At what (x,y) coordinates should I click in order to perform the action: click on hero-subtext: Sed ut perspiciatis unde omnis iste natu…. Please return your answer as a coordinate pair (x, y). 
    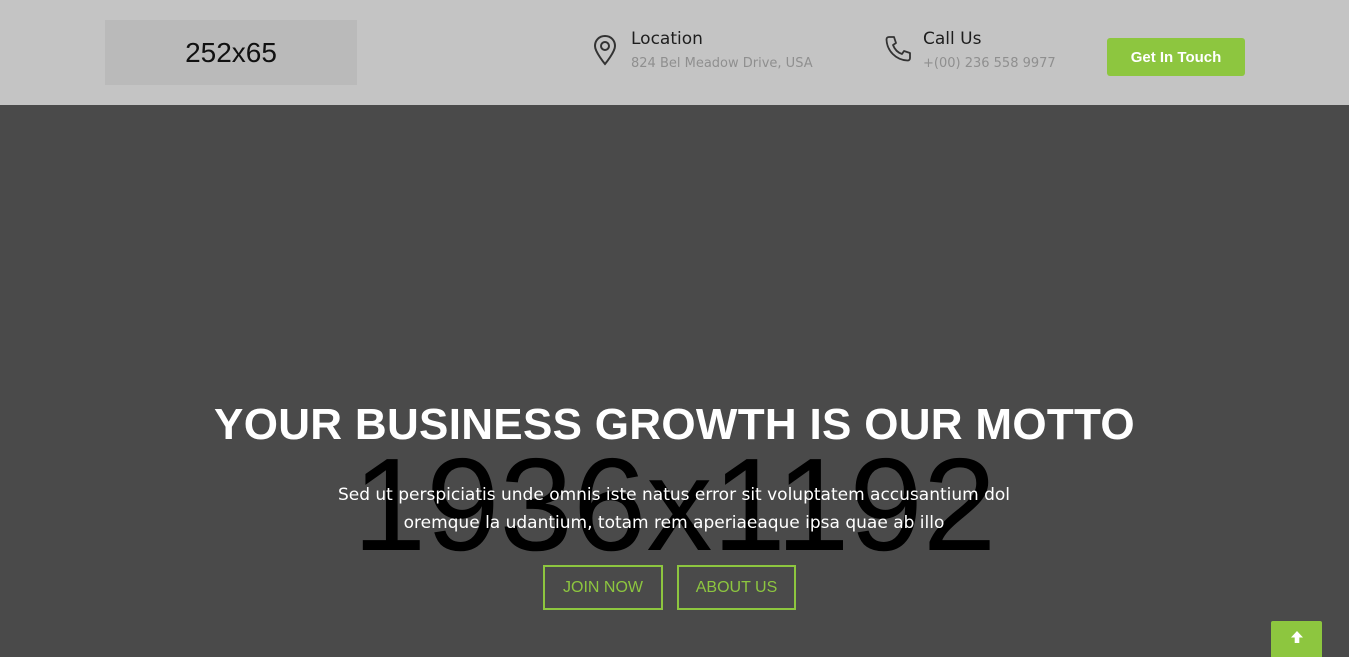
    Looking at the image, I should click on (674, 509).